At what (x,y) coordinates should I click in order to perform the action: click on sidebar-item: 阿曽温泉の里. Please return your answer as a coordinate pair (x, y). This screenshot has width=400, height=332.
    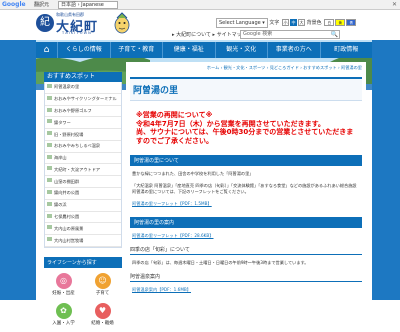
    Looking at the image, I should click on (83, 88).